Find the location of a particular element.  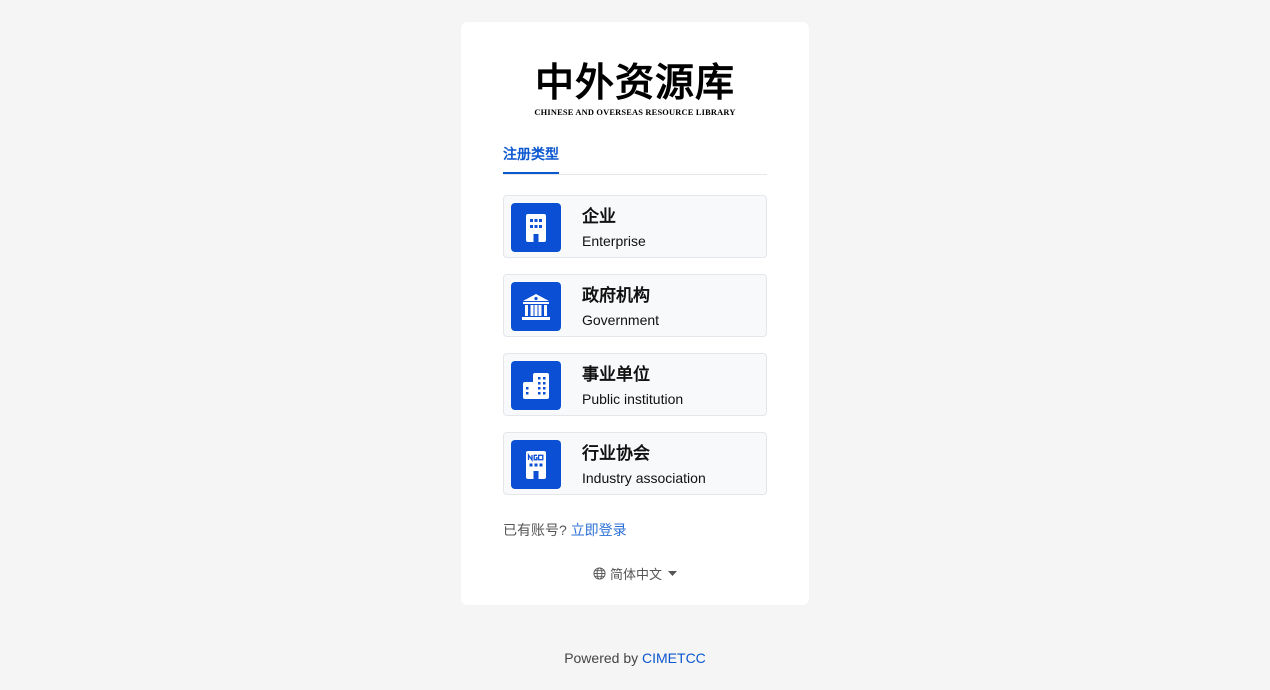

logo-title-en: CHINESE AND OVERSEAS RESOURCE LIBRARY is located at coordinates (635, 112).